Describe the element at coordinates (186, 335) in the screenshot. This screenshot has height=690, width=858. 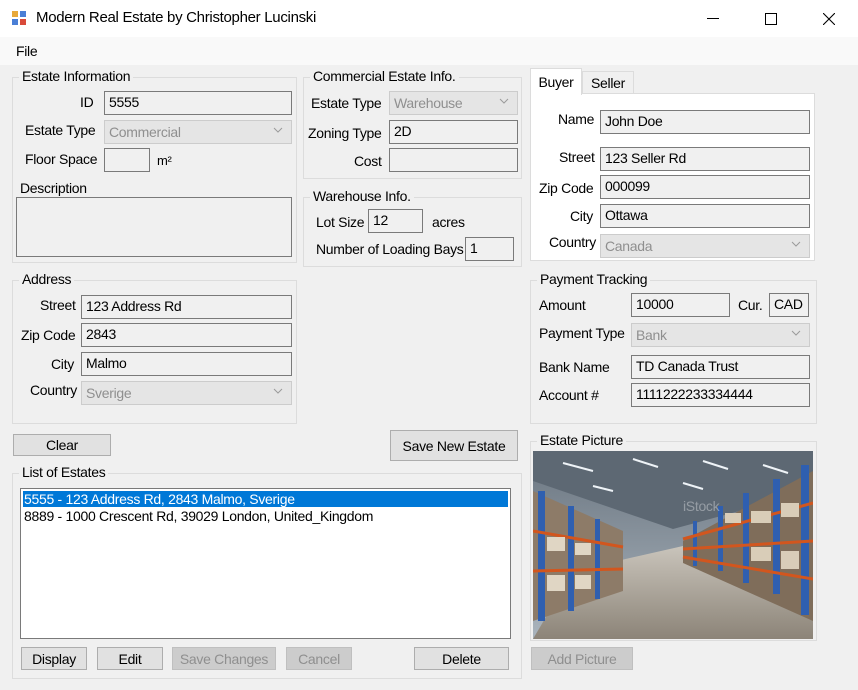
I see `address-zip-field: 2843` at that location.